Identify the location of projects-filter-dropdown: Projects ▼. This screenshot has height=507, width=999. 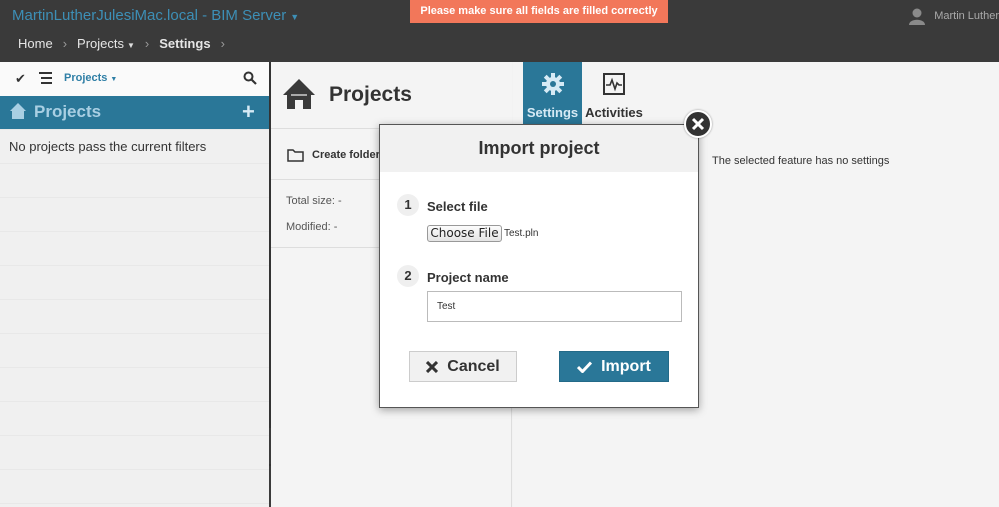
(90, 78).